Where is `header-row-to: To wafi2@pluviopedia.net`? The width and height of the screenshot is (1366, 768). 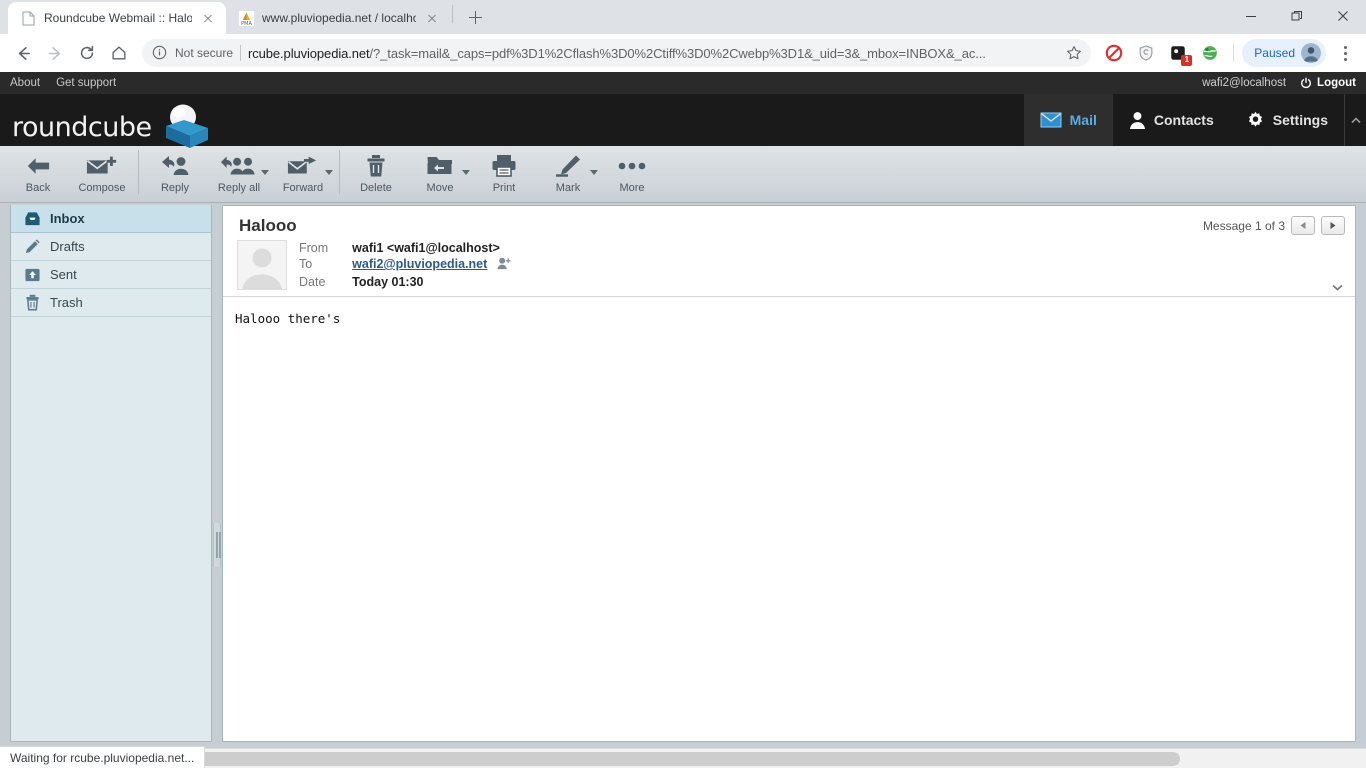 header-row-to: To wafi2@pluviopedia.net is located at coordinates (405, 265).